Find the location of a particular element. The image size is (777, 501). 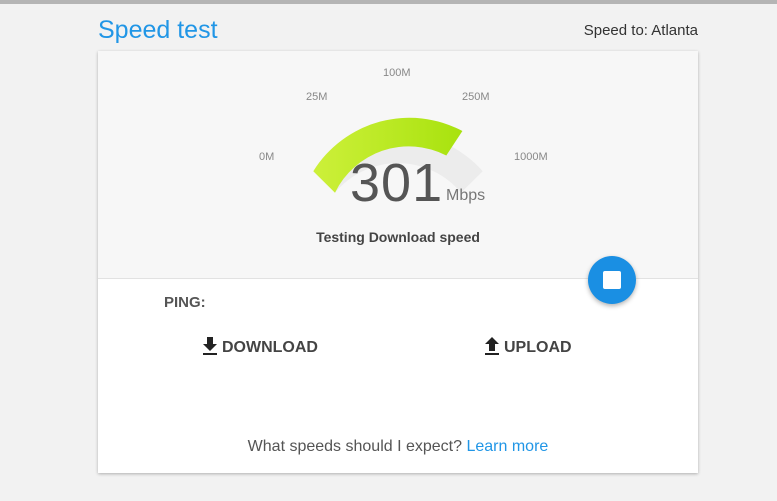

tick-label: 0M is located at coordinates (267, 157).